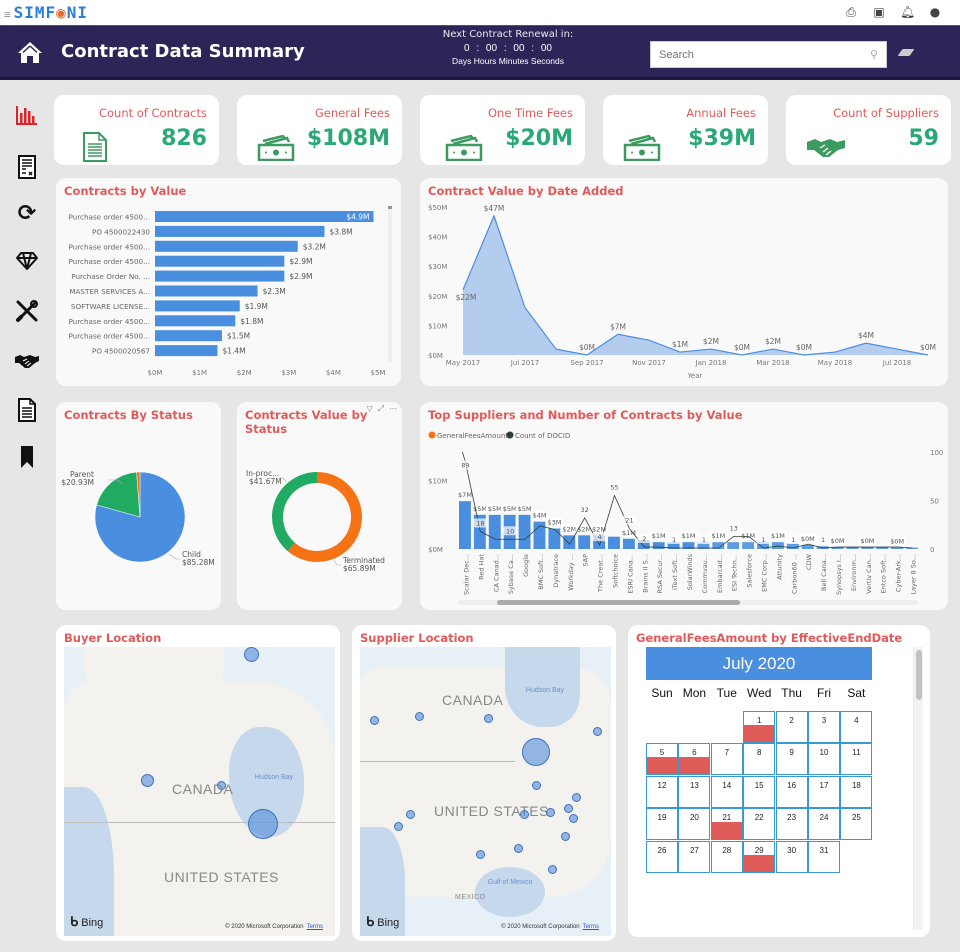 This screenshot has height=952, width=960. I want to click on day-number: 4, so click(856, 720).